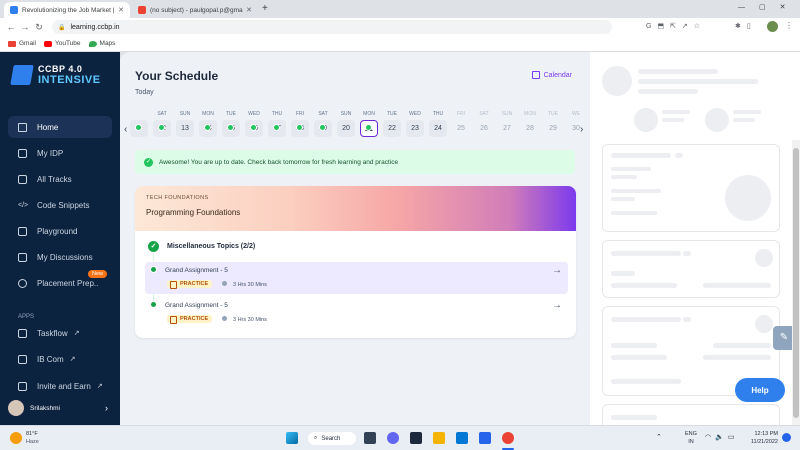 Image resolution: width=800 pixels, height=450 pixels. What do you see at coordinates (300, 124) in the screenshot?
I see `day-item: FRI18` at bounding box center [300, 124].